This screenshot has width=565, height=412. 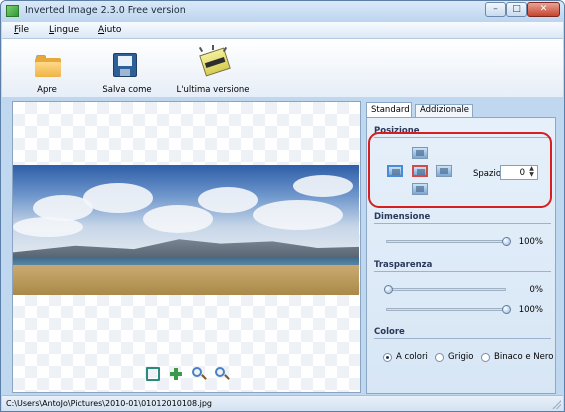 I want to click on position-bottom-button, so click(x=420, y=189).